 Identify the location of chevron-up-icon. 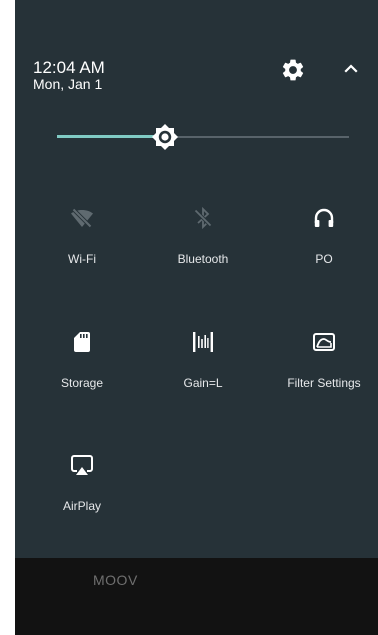
(351, 68).